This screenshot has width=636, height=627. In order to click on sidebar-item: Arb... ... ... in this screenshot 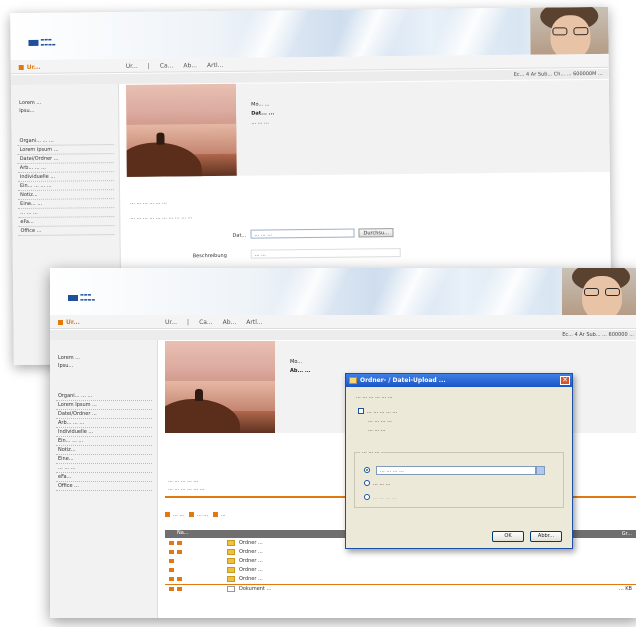, I will do `click(104, 423)`.